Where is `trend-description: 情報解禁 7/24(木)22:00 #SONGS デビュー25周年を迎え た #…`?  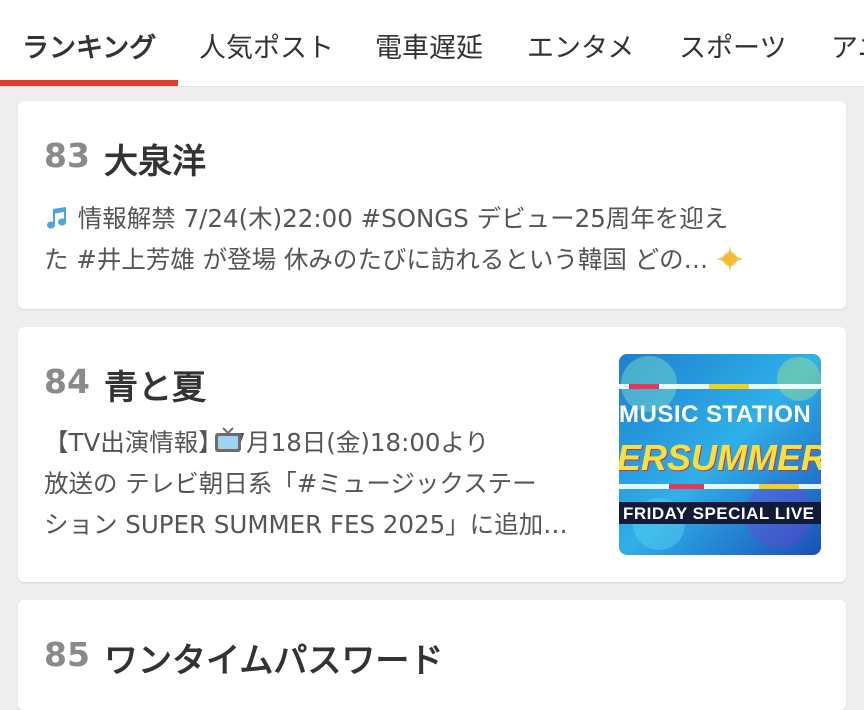
trend-description: 情報解禁 7/24(木)22:00 #SONGS デビュー25周年を迎え た #… is located at coordinates (432, 239).